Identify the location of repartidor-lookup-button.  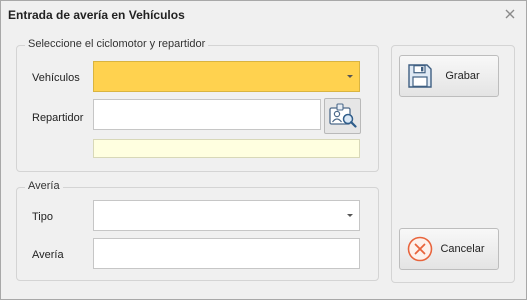
(342, 116).